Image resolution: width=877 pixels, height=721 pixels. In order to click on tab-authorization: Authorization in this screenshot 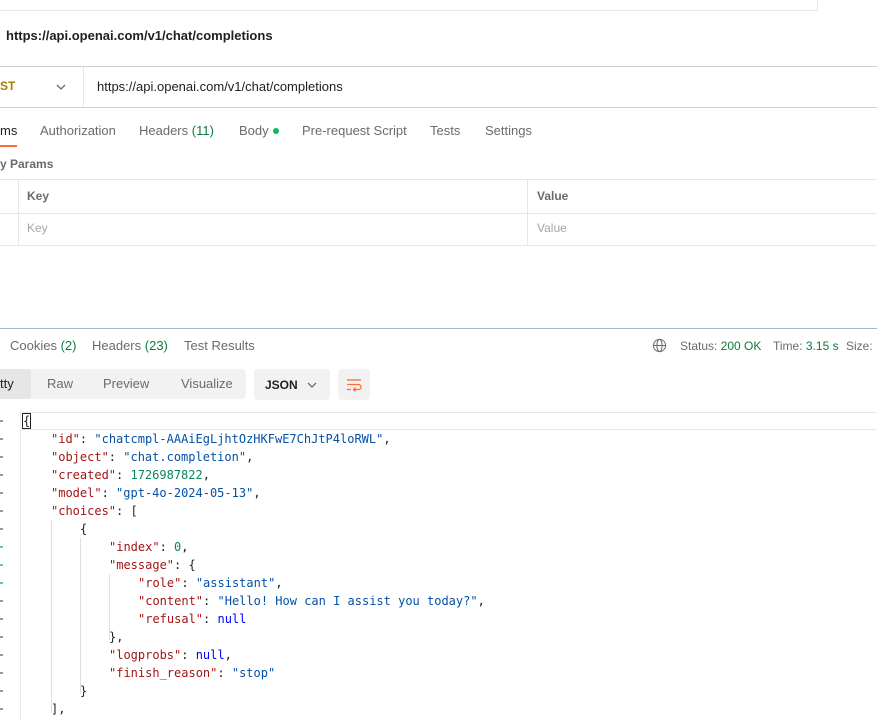, I will do `click(78, 130)`.